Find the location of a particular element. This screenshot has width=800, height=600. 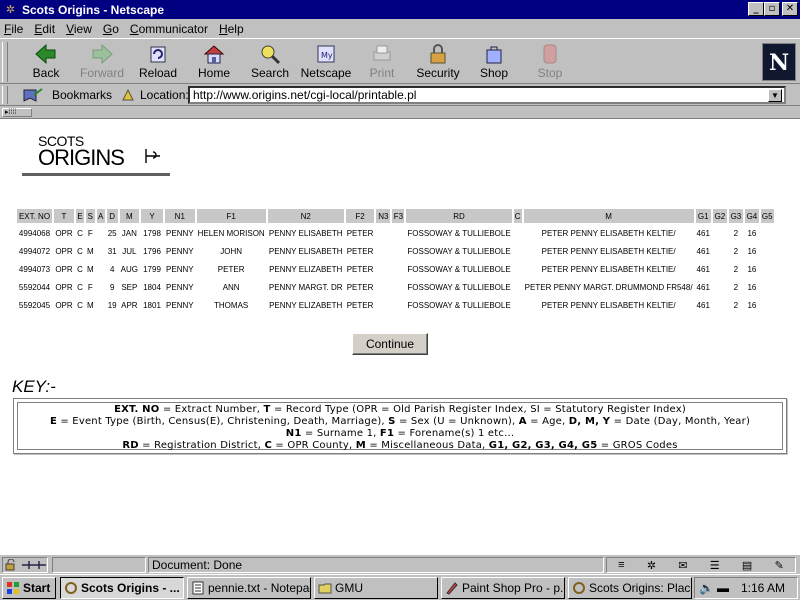

security-status is located at coordinates (25, 565).